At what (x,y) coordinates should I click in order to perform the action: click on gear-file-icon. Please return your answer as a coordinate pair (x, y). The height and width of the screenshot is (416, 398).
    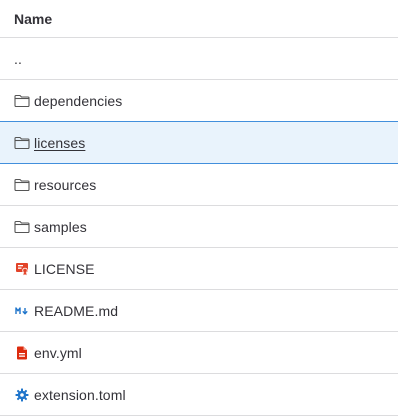
    Looking at the image, I should click on (22, 395).